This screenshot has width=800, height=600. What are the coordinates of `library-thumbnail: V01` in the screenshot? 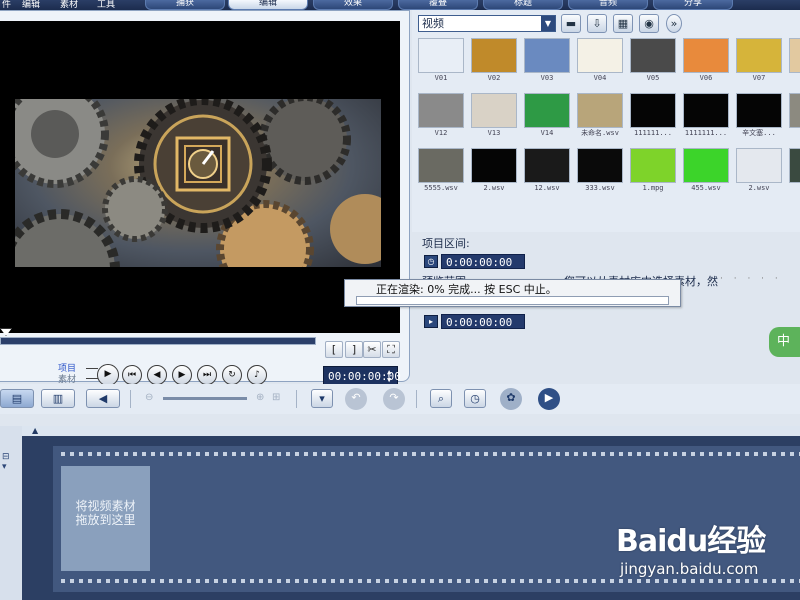 It's located at (441, 61).